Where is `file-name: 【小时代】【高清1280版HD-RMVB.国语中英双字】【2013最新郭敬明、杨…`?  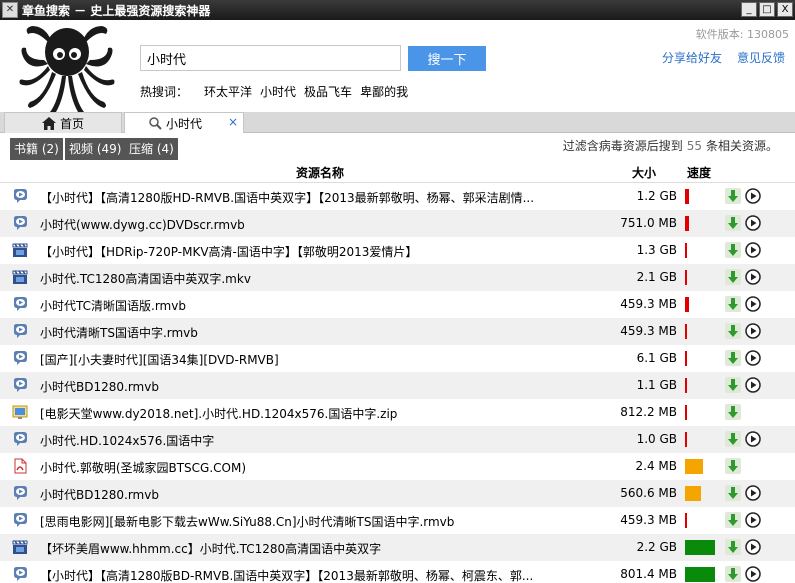 file-name: 【小时代】【高清1280版HD-RMVB.国语中英双字】【2013最新郭敬明、杨… is located at coordinates (320, 197).